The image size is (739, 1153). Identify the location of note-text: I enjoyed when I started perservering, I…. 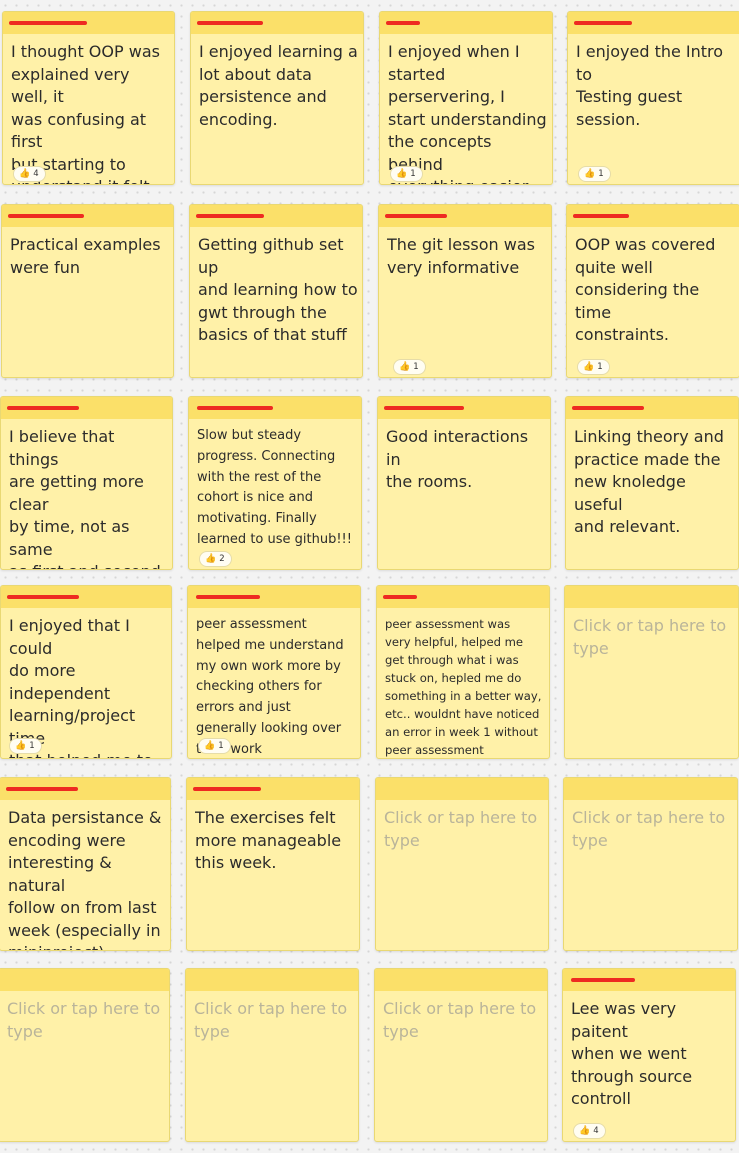
(468, 112).